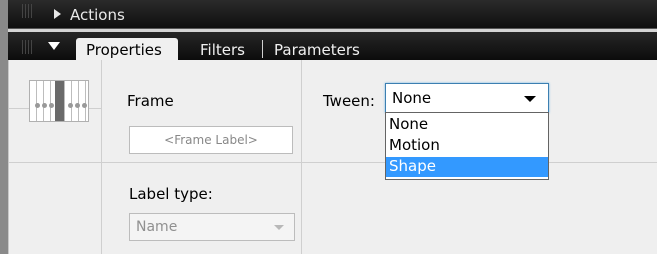 Image resolution: width=657 pixels, height=254 pixels. I want to click on frame-timeline-icon, so click(59, 101).